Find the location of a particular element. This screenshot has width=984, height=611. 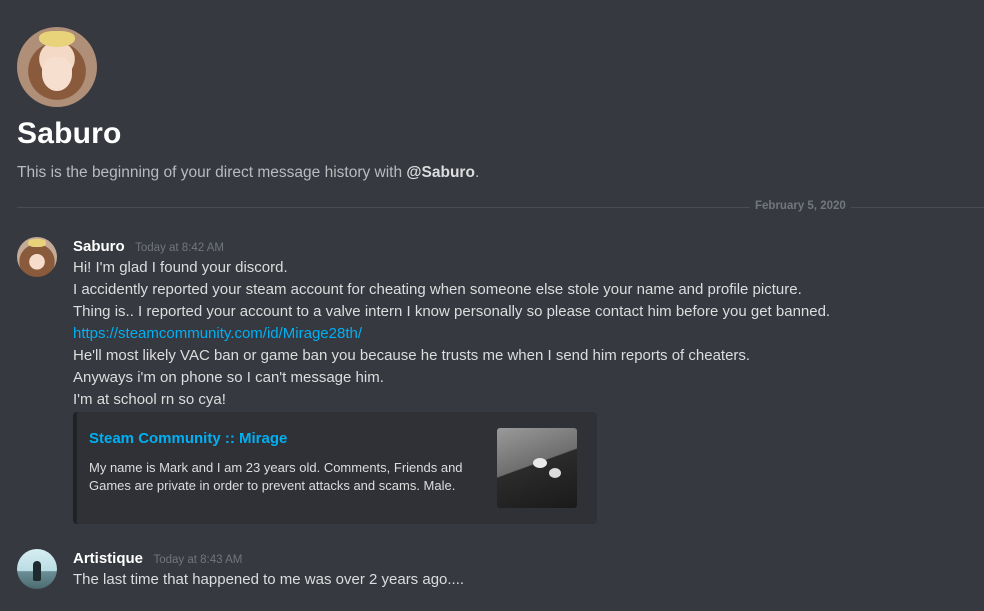

author-name: Saburo is located at coordinates (99, 246).